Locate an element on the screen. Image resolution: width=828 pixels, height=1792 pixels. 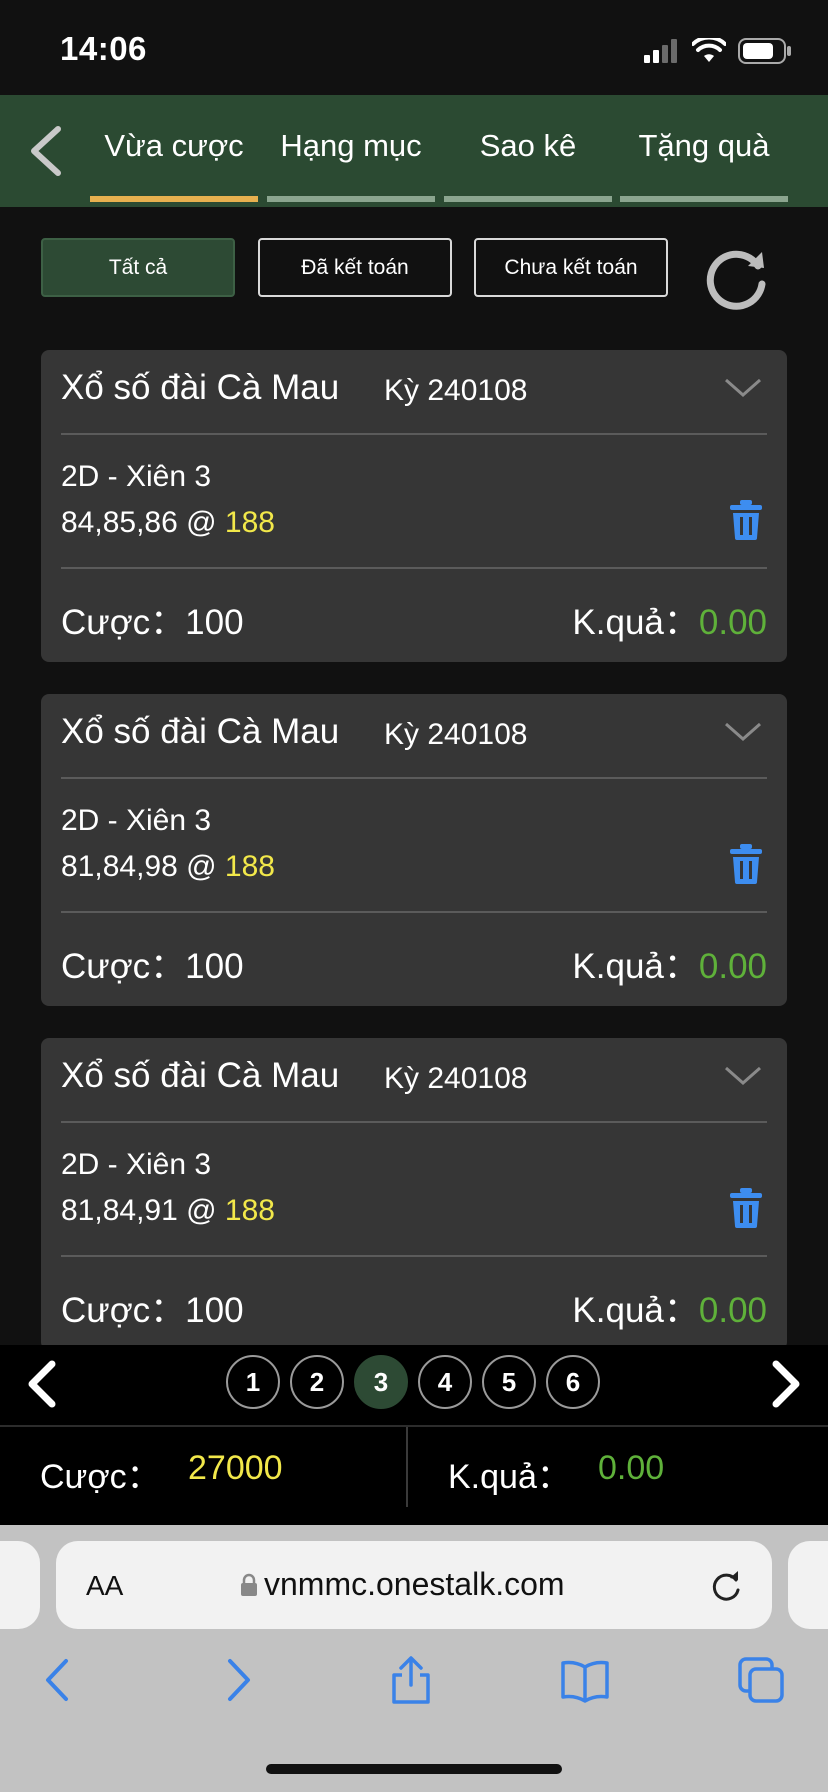
back-chevron-icon is located at coordinates (47, 151).